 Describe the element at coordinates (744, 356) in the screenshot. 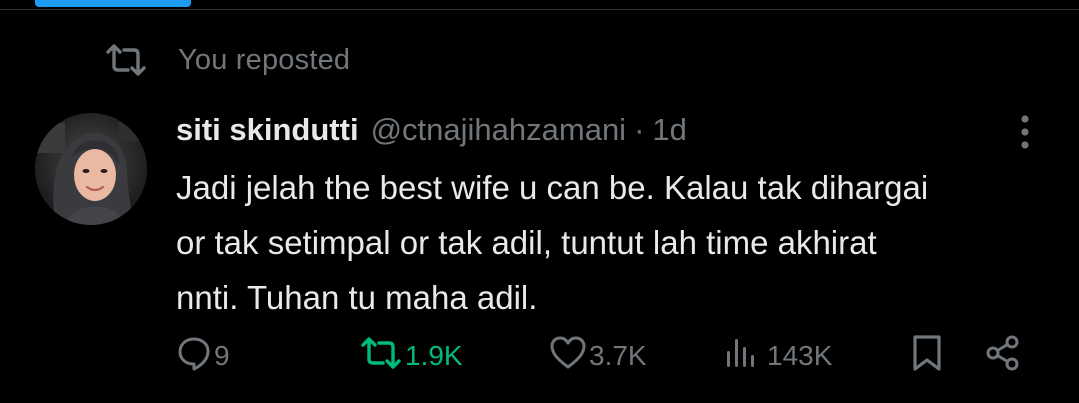

I see `views-bar-chart-icon` at that location.